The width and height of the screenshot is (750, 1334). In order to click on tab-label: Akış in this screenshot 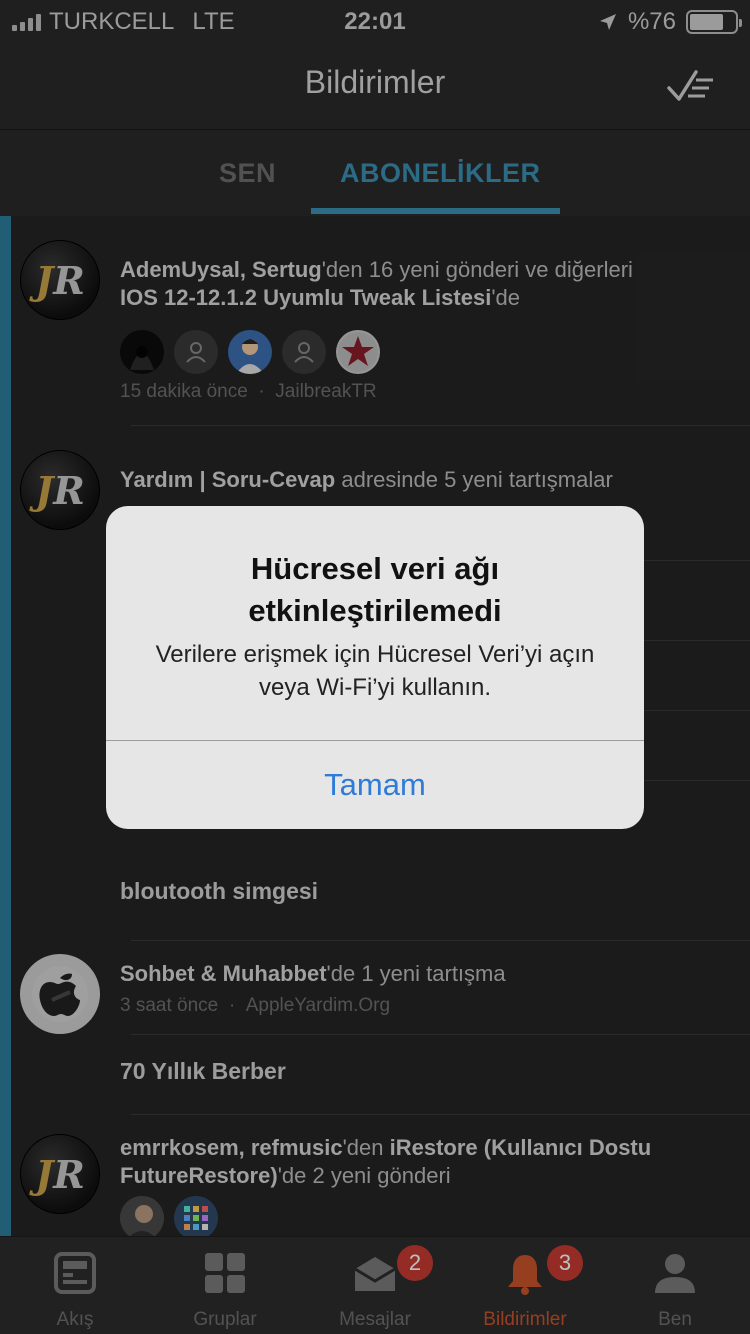, I will do `click(75, 1319)`.